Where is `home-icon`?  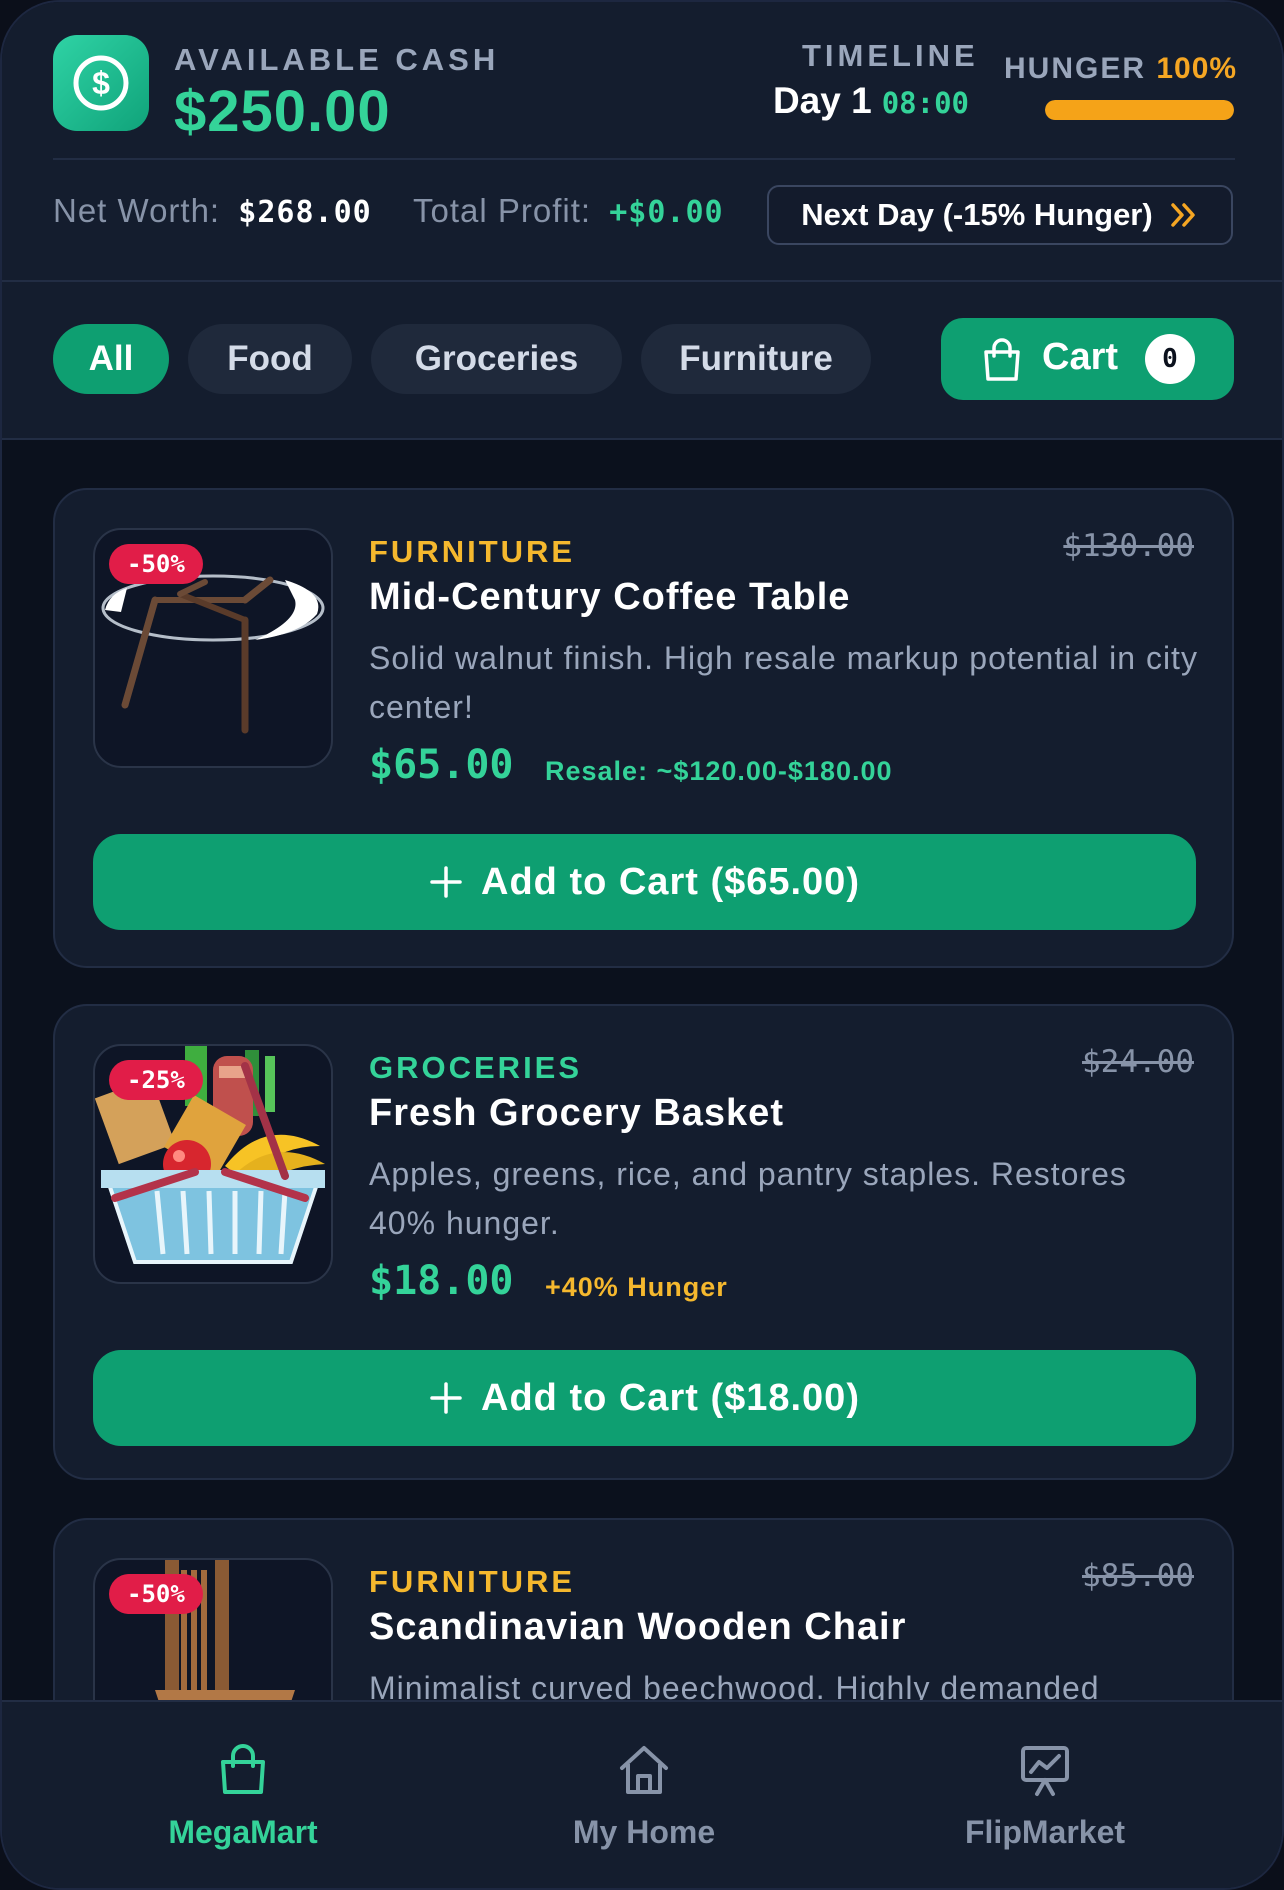
home-icon is located at coordinates (644, 1770).